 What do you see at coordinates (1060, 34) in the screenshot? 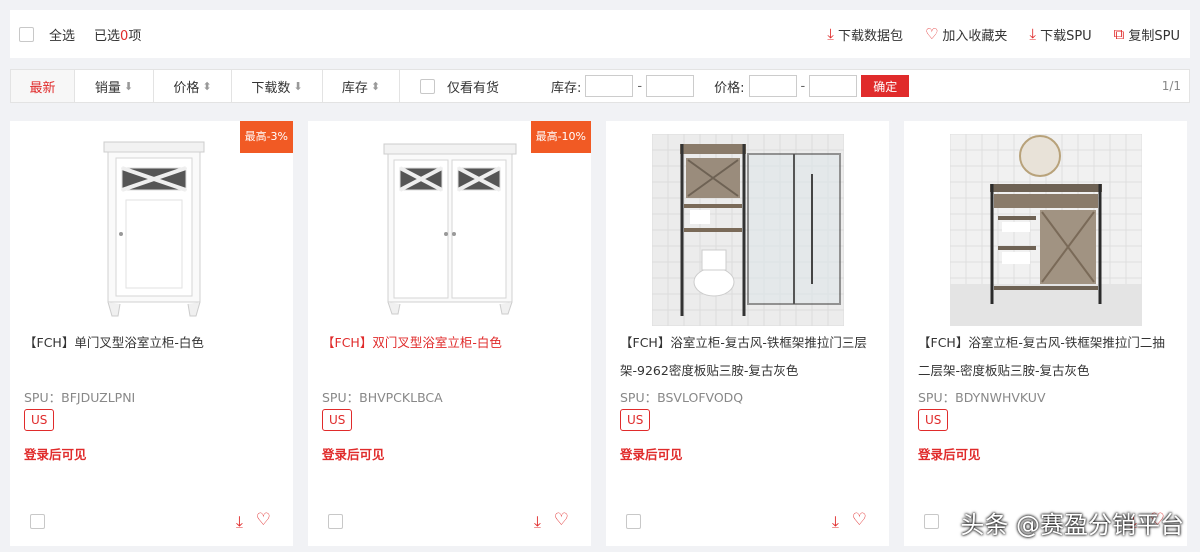
I see `download-spu-button: ⤓ 下载SPU` at bounding box center [1060, 34].